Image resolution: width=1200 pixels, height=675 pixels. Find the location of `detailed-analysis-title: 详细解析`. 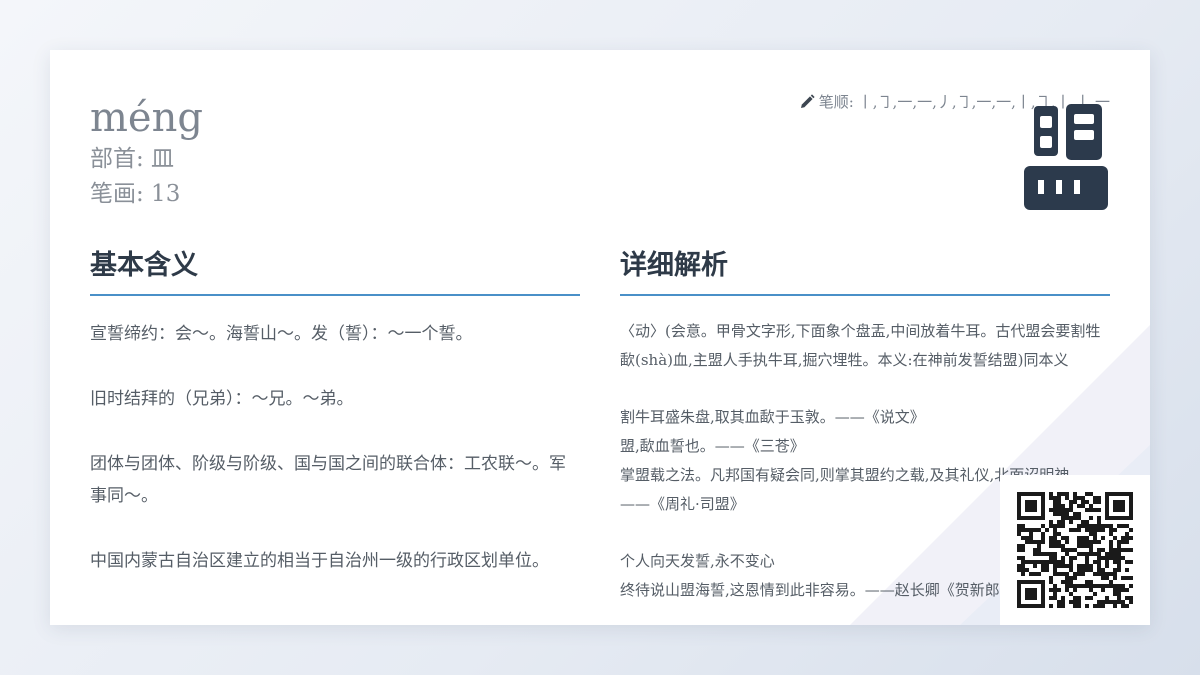

detailed-analysis-title: 详细解析 is located at coordinates (865, 271).